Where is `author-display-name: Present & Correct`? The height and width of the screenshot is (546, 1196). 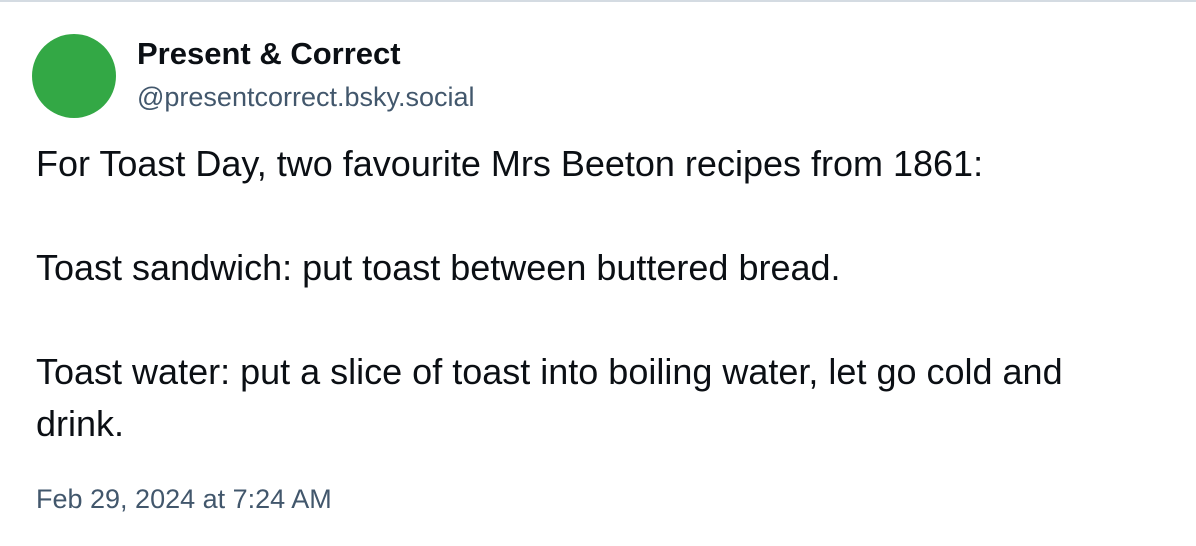 author-display-name: Present & Correct is located at coordinates (269, 54).